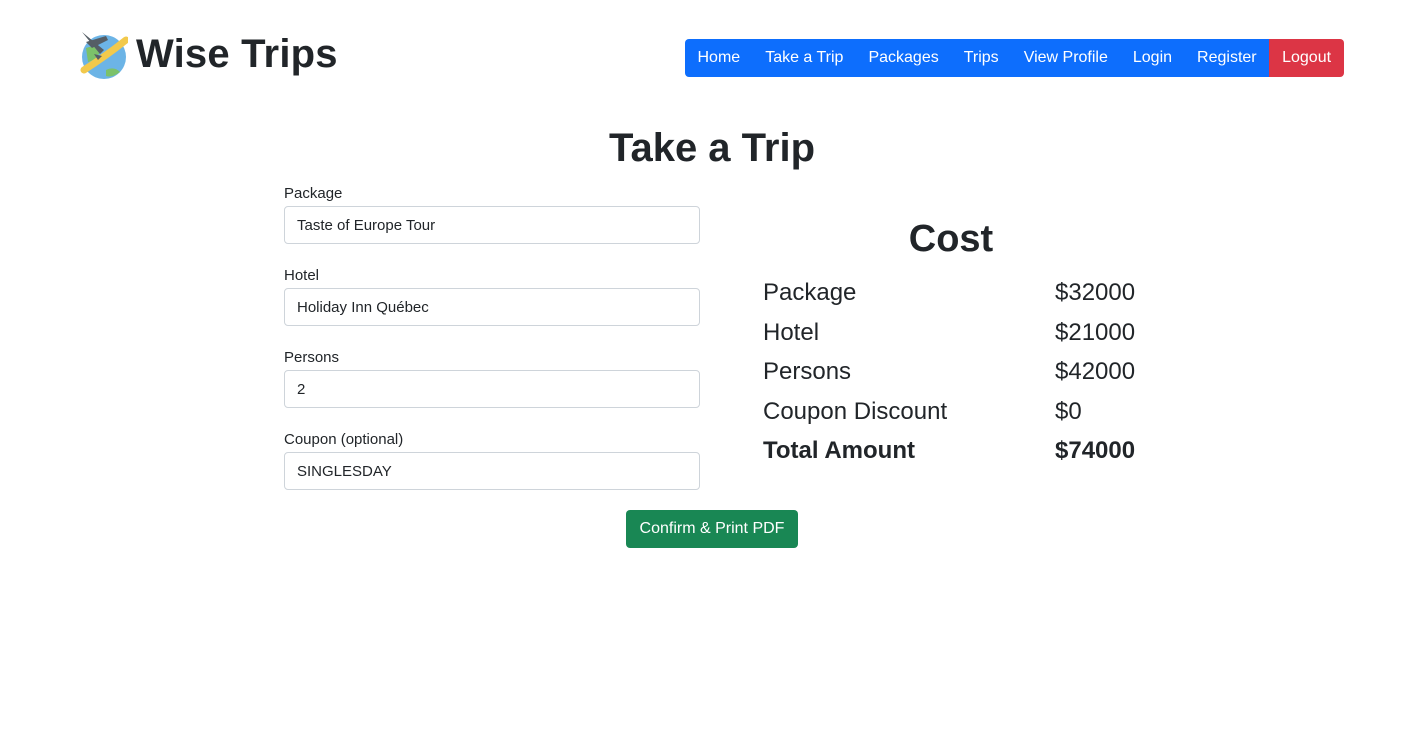  I want to click on hotel-label: Hotel, so click(302, 275).